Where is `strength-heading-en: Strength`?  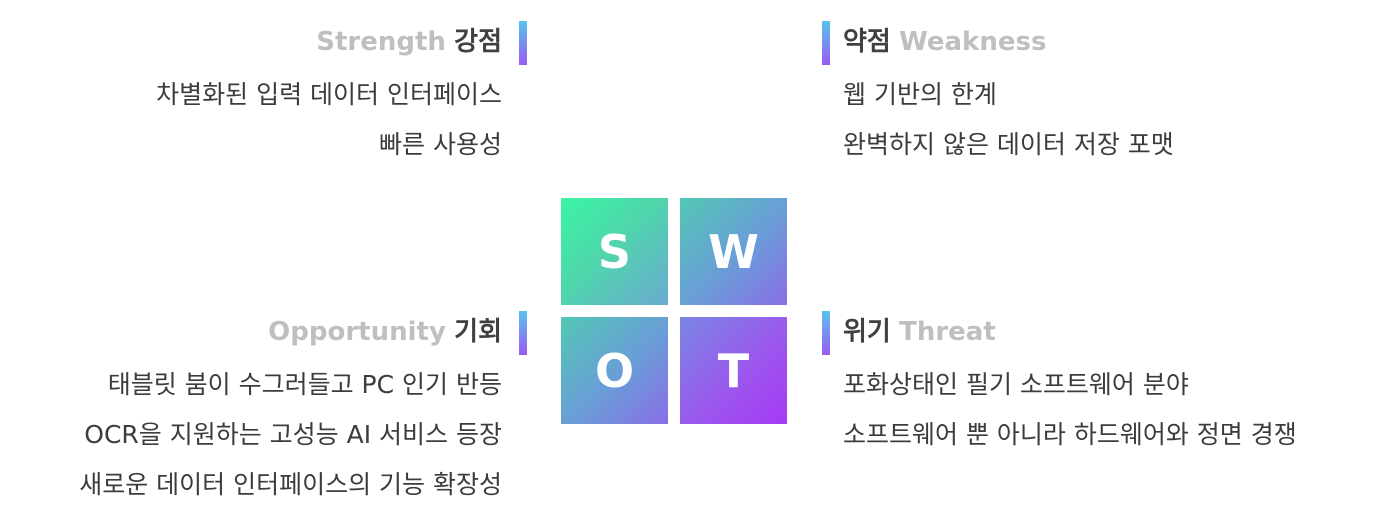 strength-heading-en: Strength is located at coordinates (381, 42).